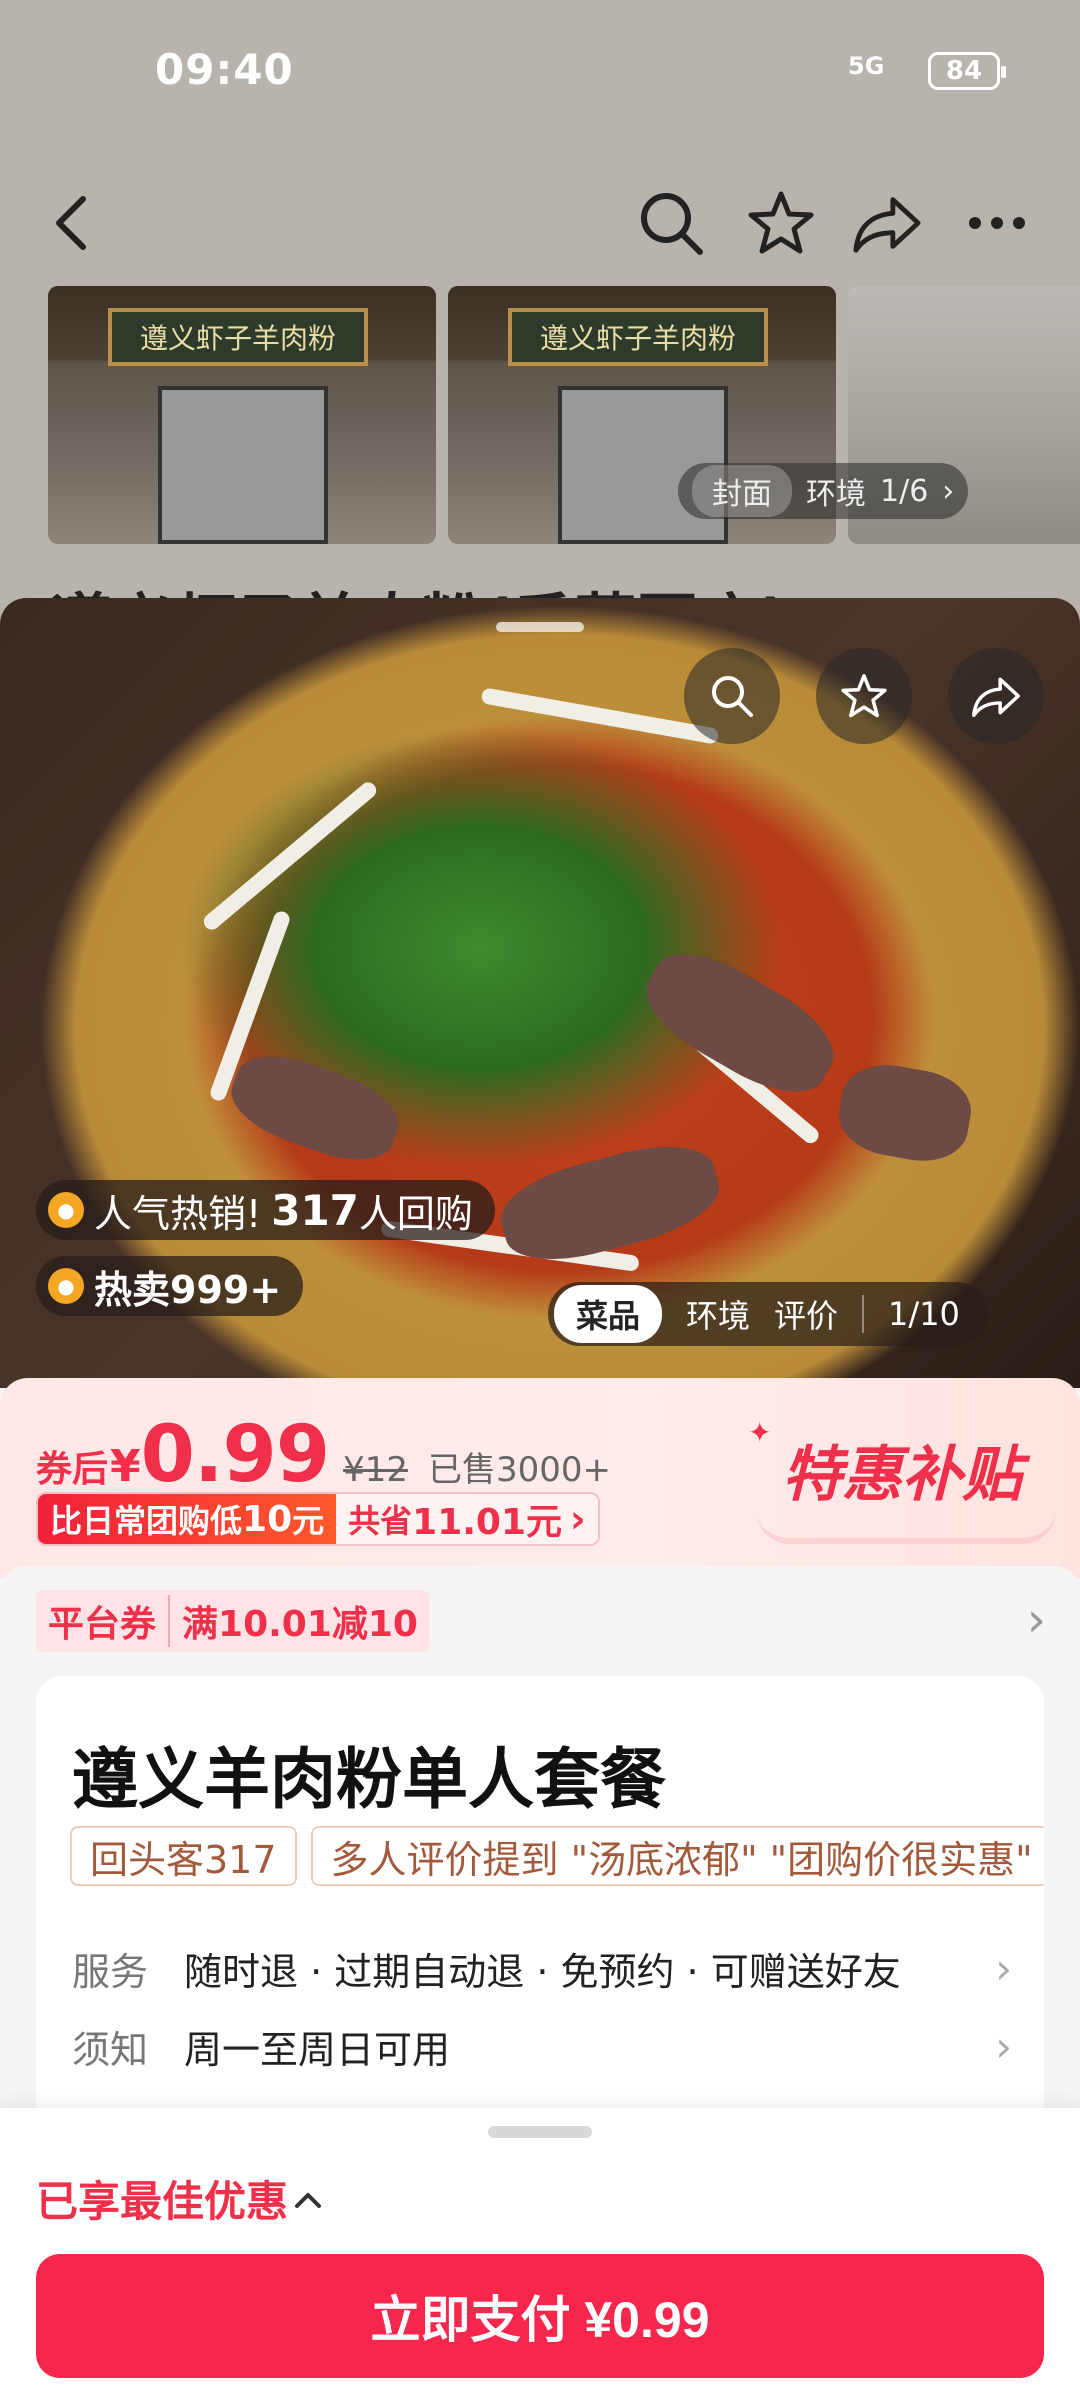 This screenshot has height=2400, width=1080. I want to click on tab-dish: 菜品, so click(608, 1314).